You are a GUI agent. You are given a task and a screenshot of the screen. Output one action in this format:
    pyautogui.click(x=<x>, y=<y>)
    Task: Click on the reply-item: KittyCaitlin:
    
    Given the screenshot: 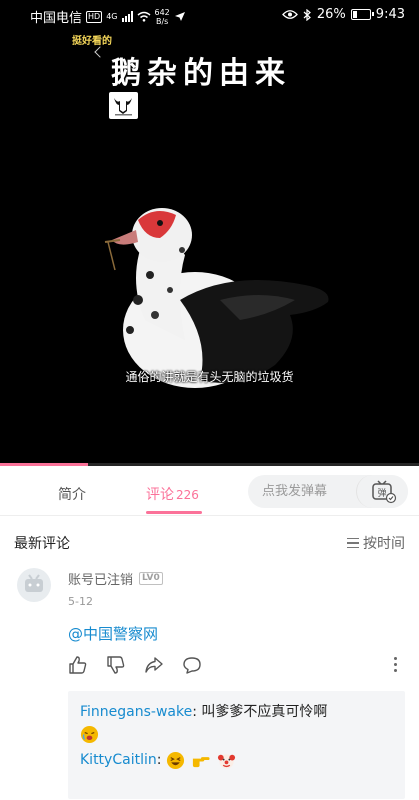 What is the action you would take?
    pyautogui.click(x=236, y=760)
    